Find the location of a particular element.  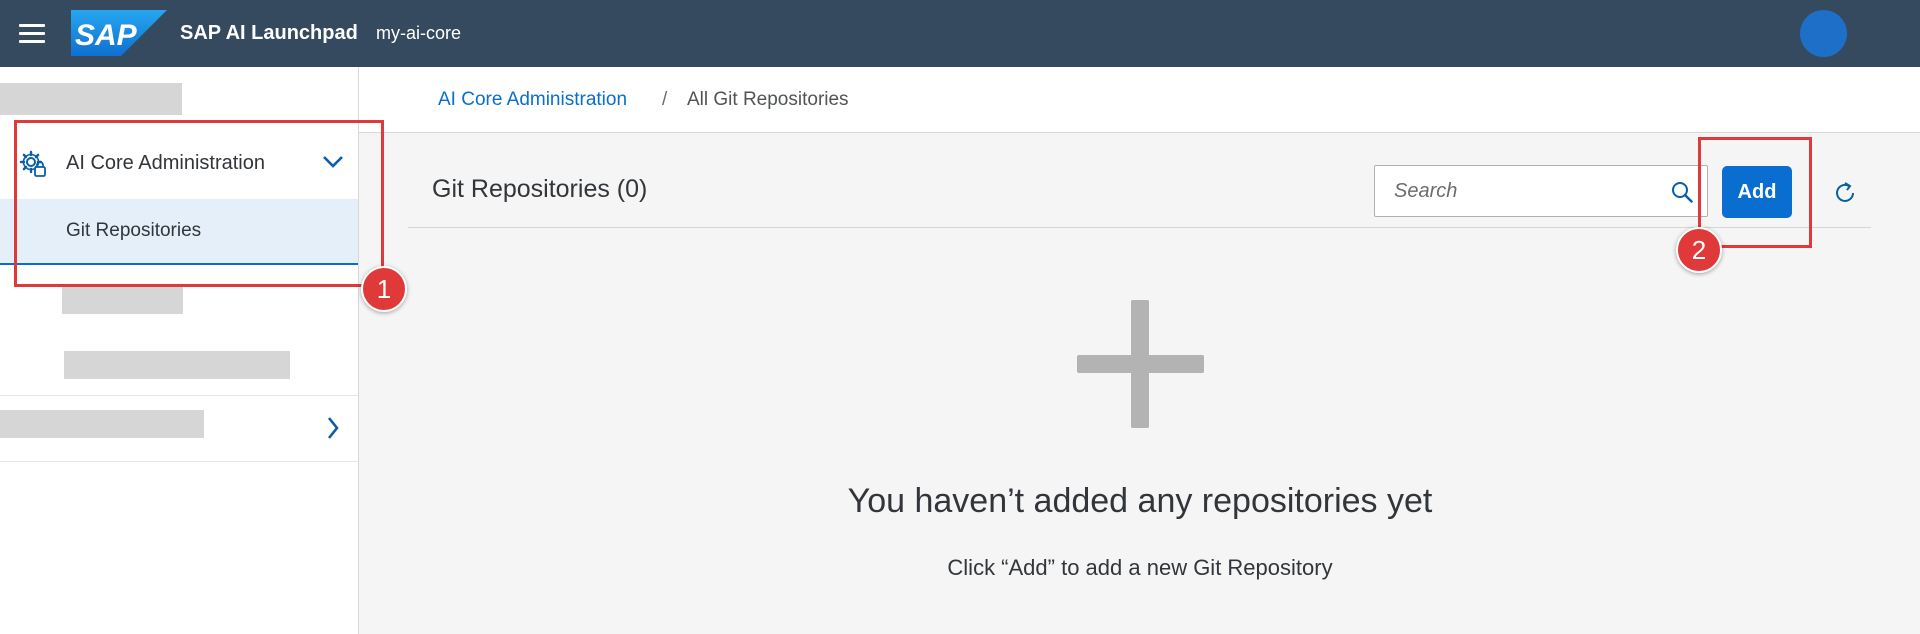

nav-divider is located at coordinates (179, 461).